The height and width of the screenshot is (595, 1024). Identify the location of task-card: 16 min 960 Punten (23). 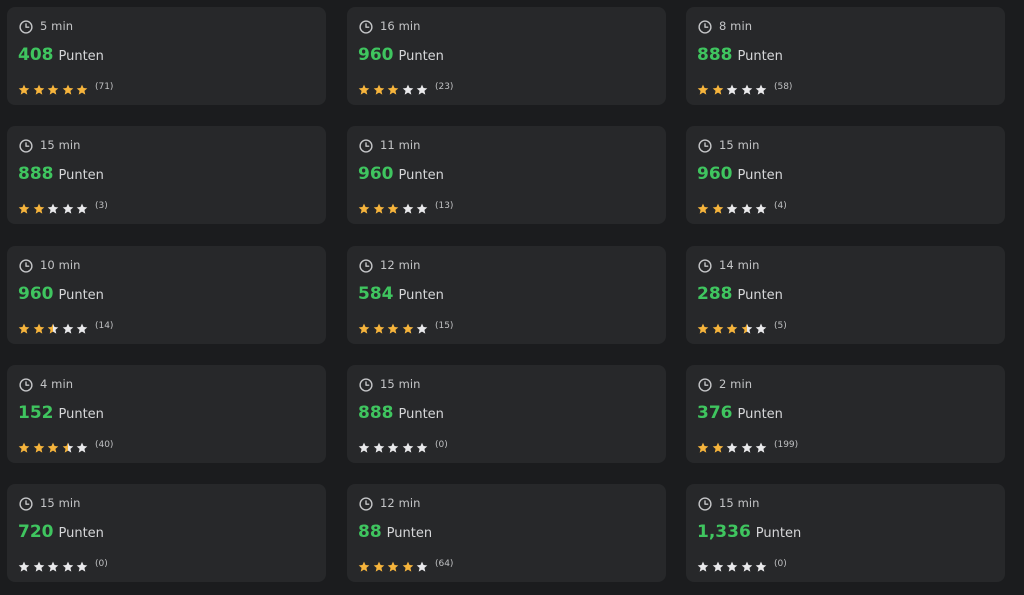
(506, 56).